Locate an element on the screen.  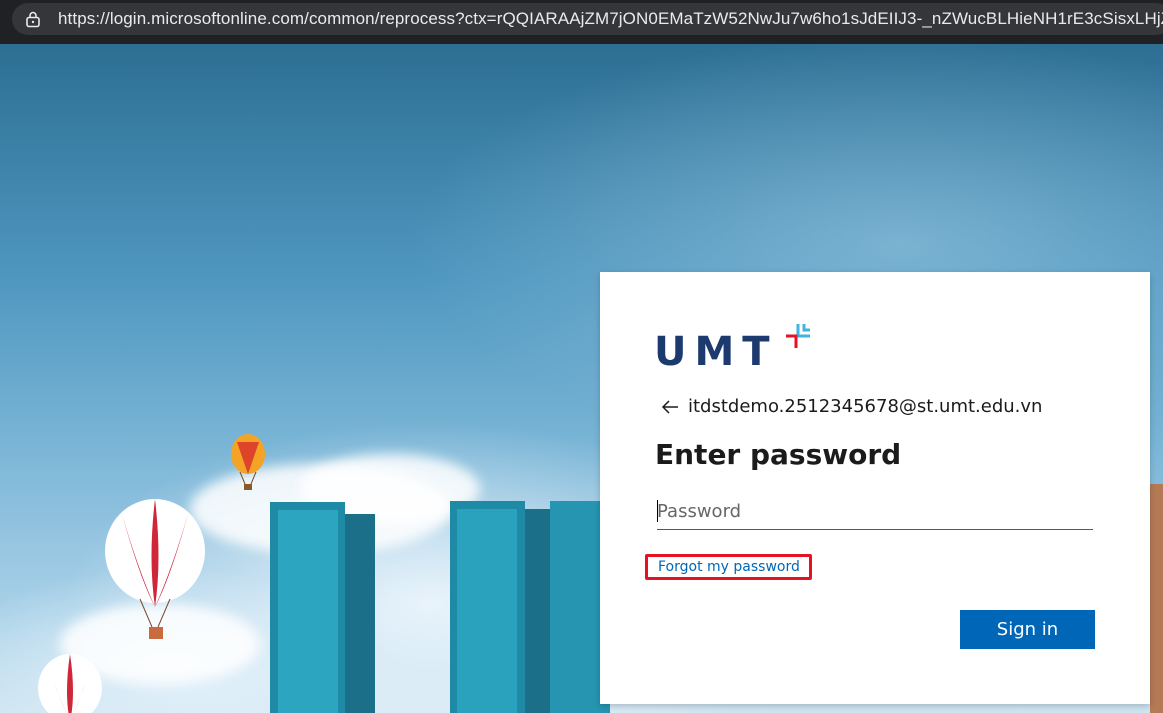
text-caret is located at coordinates (657, 511).